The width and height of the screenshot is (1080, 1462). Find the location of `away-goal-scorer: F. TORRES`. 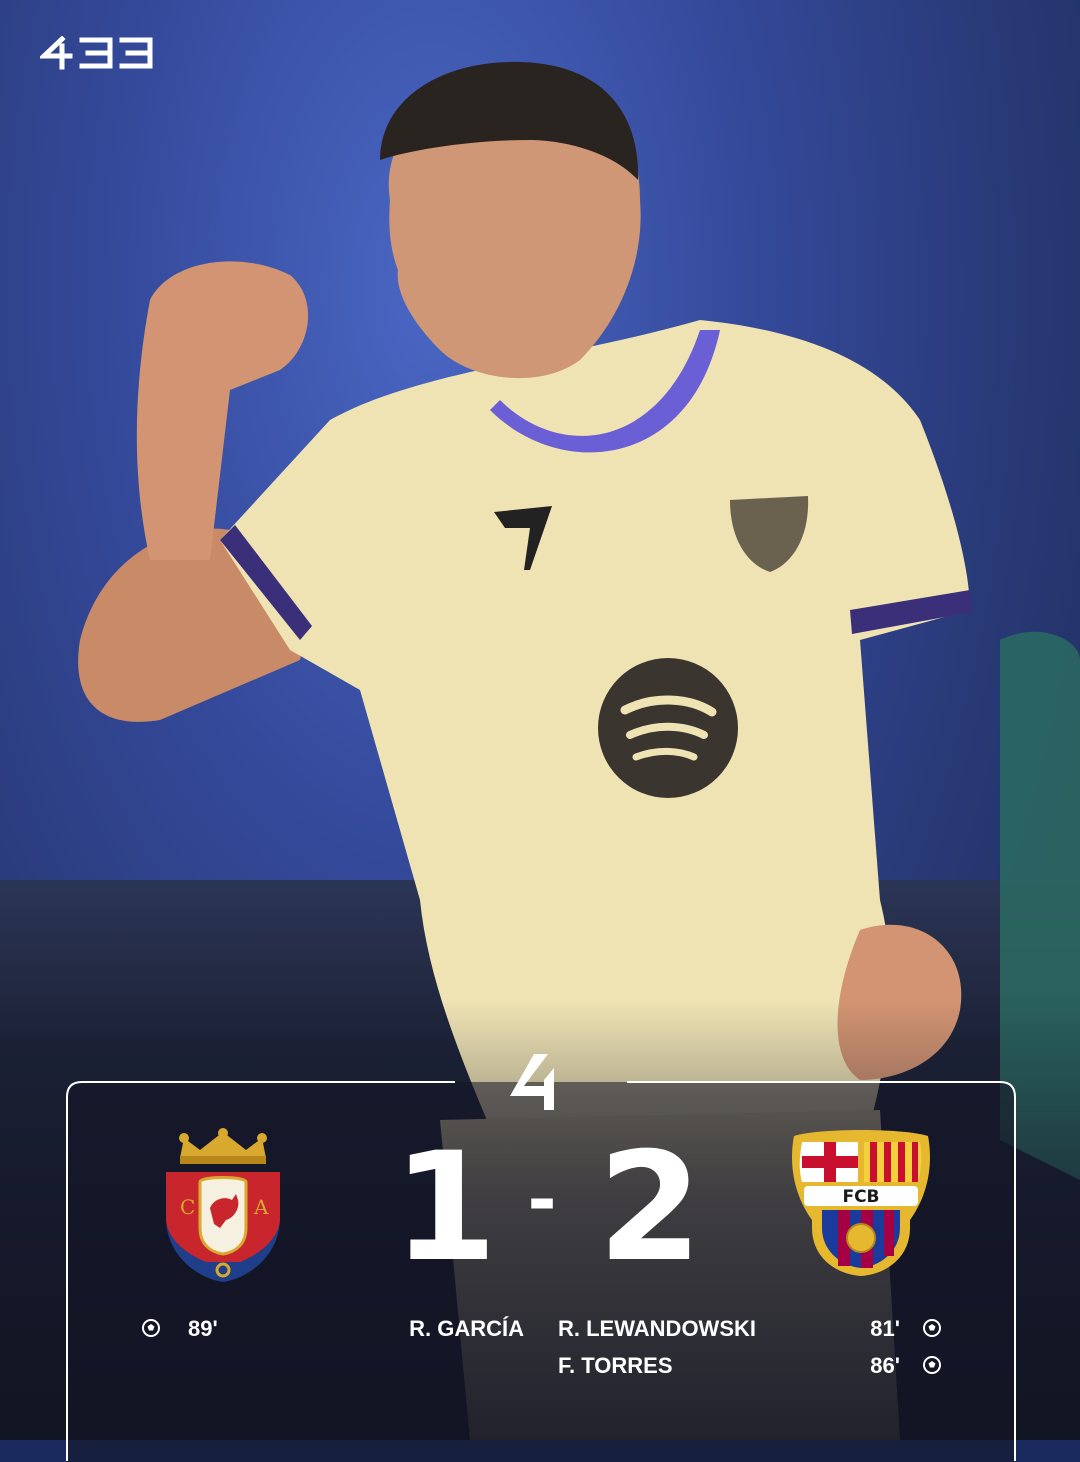

away-goal-scorer: F. TORRES is located at coordinates (615, 1365).